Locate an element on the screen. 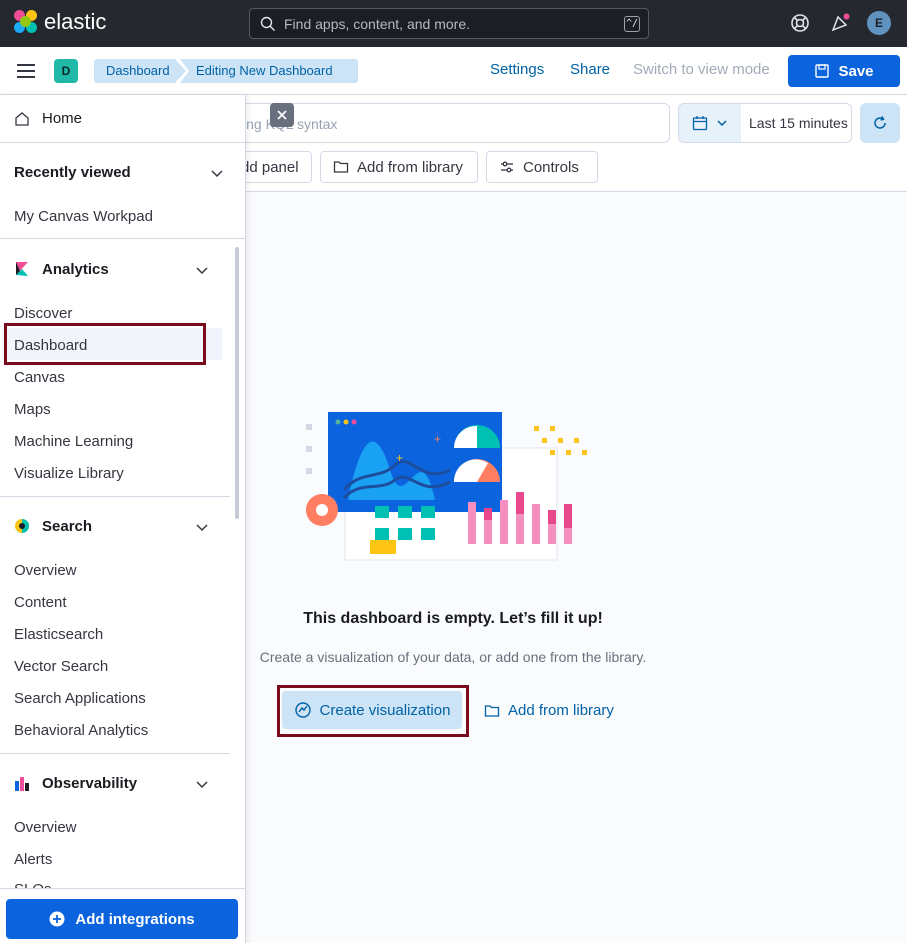  save-button: Save is located at coordinates (844, 71).